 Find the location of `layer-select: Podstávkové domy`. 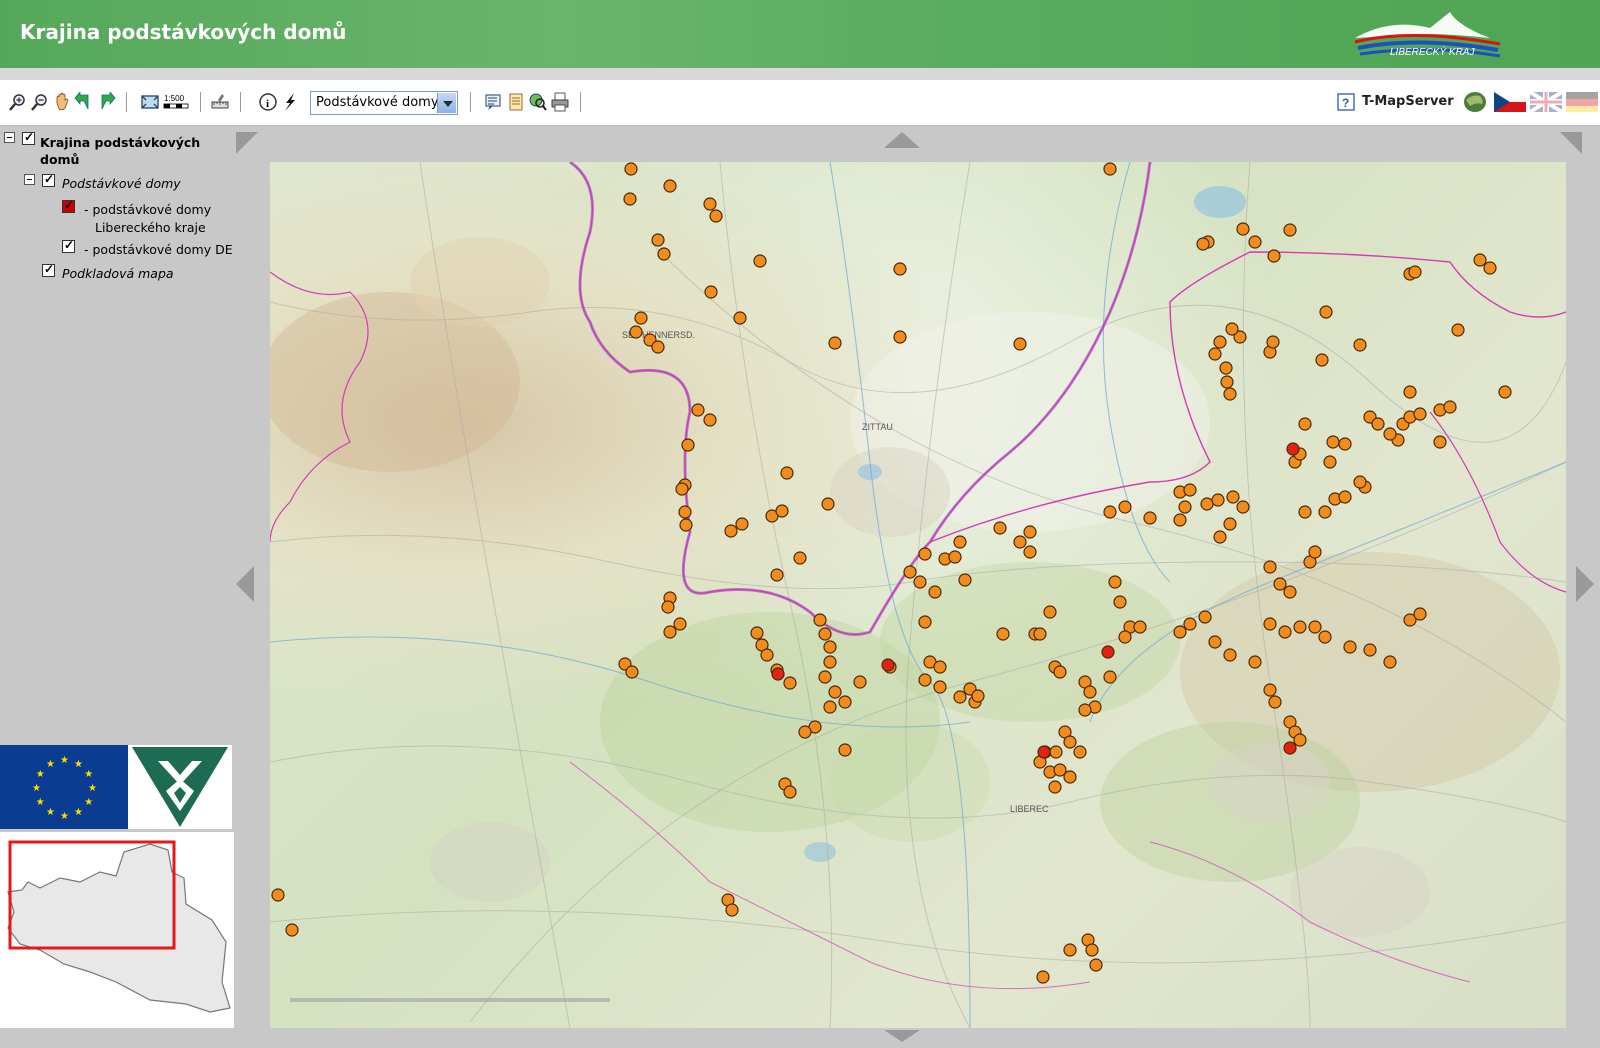

layer-select: Podstávkové domy is located at coordinates (384, 103).